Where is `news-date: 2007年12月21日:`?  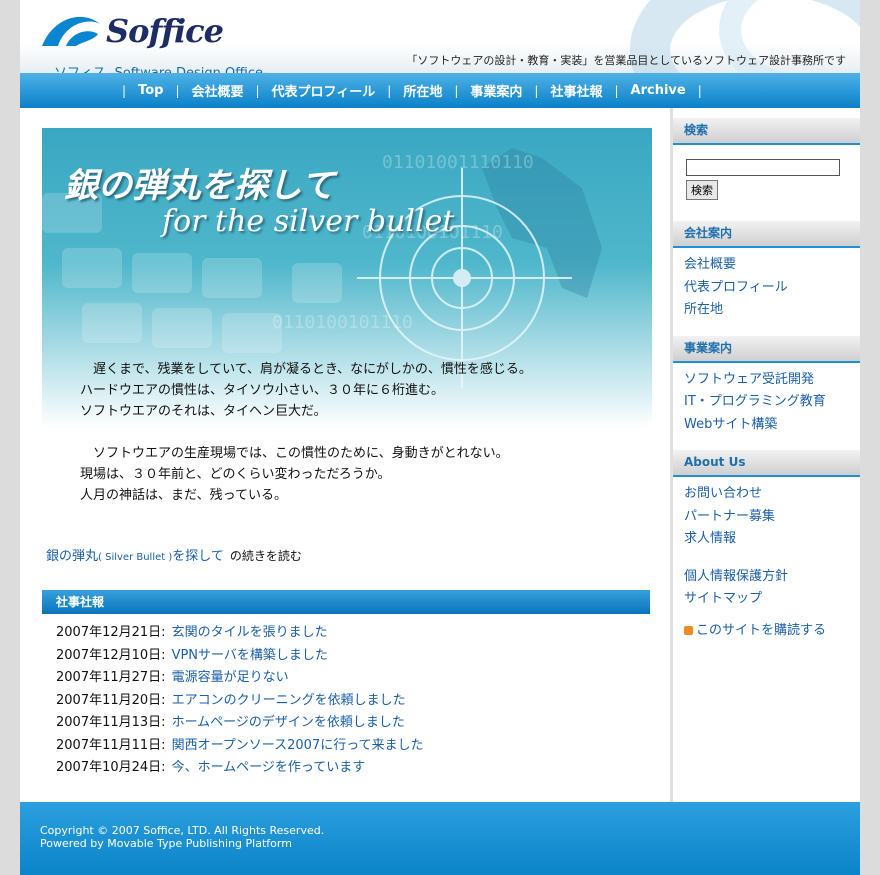 news-date: 2007年12月21日: is located at coordinates (111, 632).